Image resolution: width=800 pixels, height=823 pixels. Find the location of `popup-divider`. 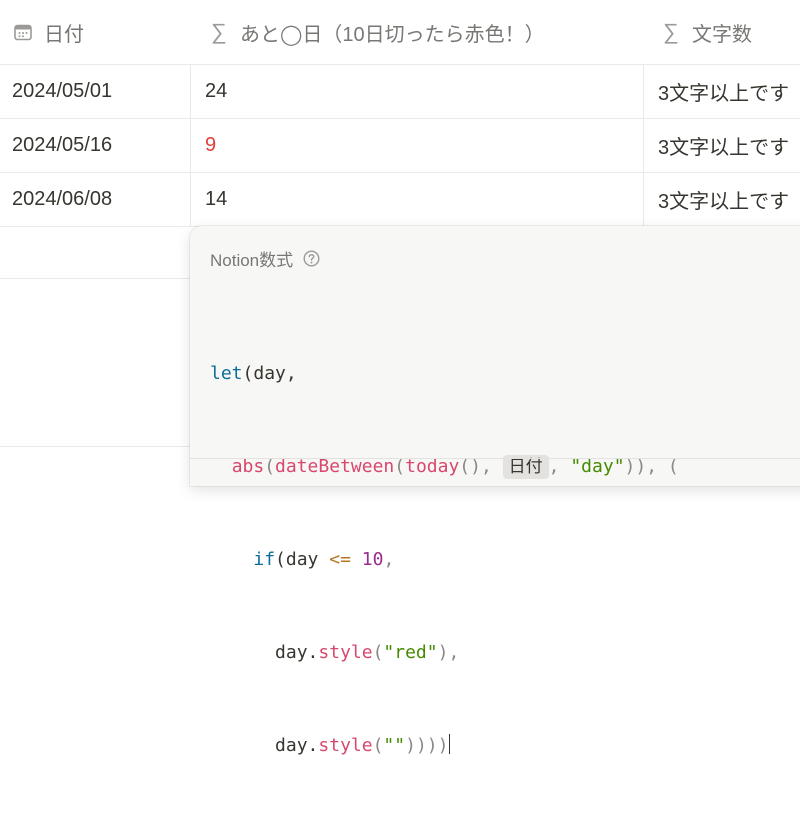

popup-divider is located at coordinates (495, 458).